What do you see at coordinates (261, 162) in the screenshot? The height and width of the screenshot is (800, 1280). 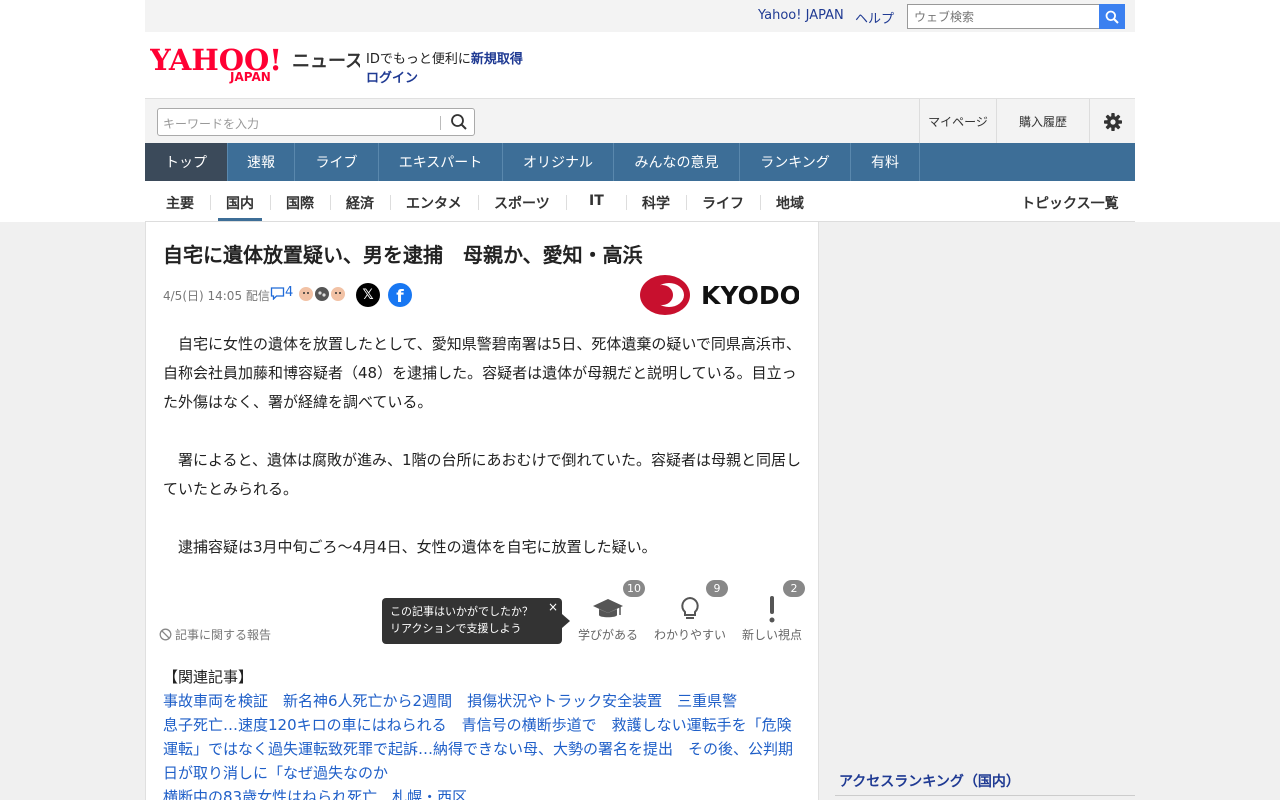 I see `nav-breaking: 速報` at bounding box center [261, 162].